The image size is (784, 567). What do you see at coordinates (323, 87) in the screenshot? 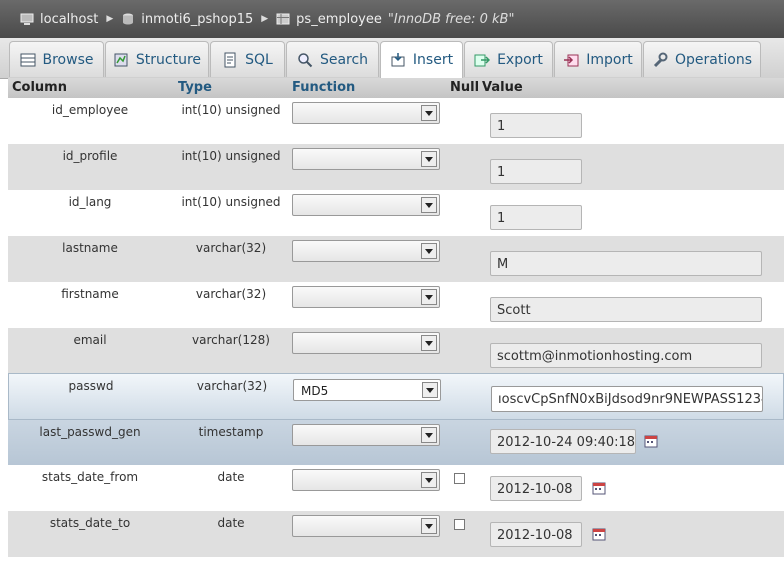
I see `header-function: Function` at bounding box center [323, 87].